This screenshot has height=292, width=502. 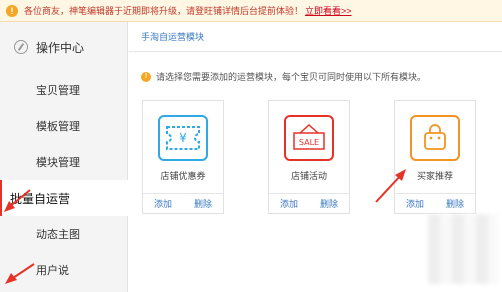 What do you see at coordinates (390, 186) in the screenshot?
I see `annotation-arrow-buyer-recommend` at bounding box center [390, 186].